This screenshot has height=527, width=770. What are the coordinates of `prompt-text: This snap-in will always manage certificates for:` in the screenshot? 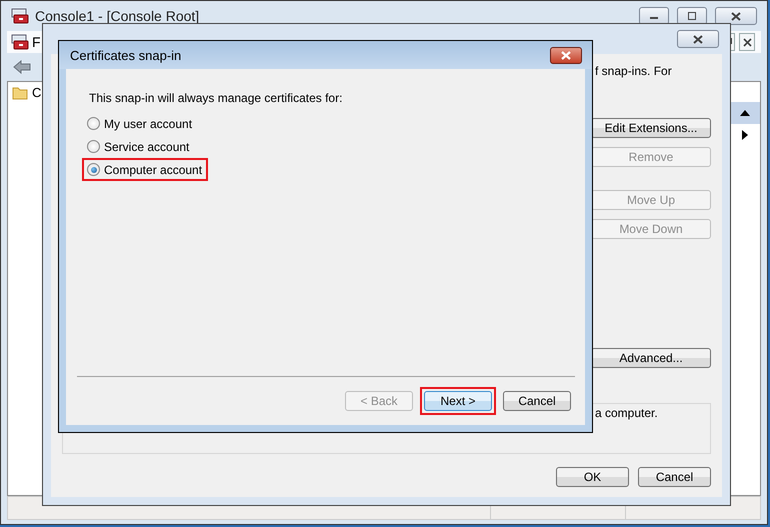 It's located at (216, 98).